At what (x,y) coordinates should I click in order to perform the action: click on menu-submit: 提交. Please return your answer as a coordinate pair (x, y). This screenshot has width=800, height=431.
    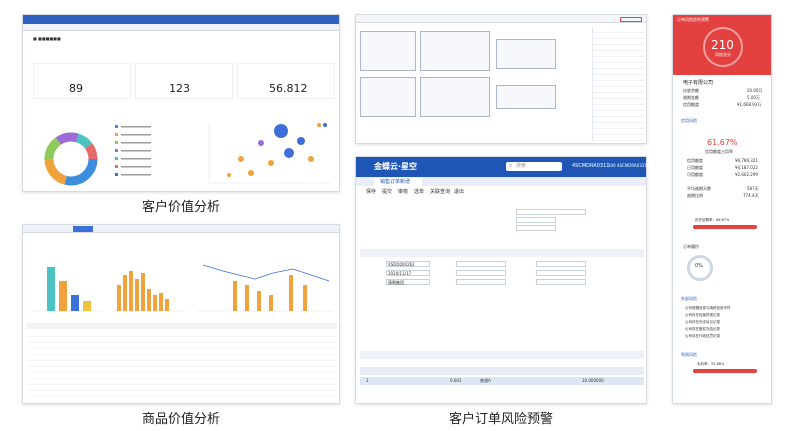
    Looking at the image, I should click on (387, 192).